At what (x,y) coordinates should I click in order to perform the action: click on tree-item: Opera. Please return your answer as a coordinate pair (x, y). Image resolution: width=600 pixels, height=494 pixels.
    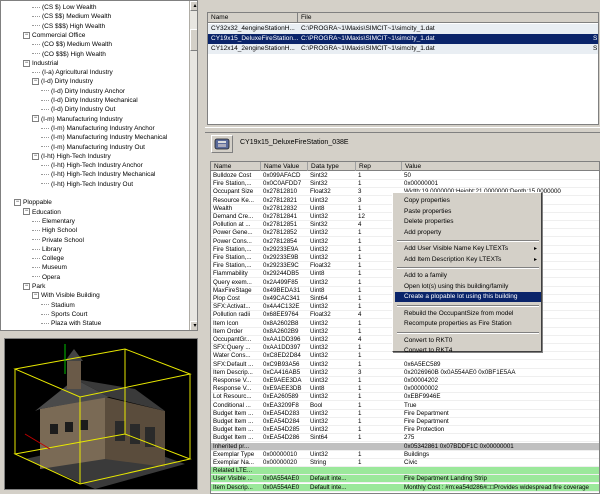
    Looking at the image, I should click on (46, 277).